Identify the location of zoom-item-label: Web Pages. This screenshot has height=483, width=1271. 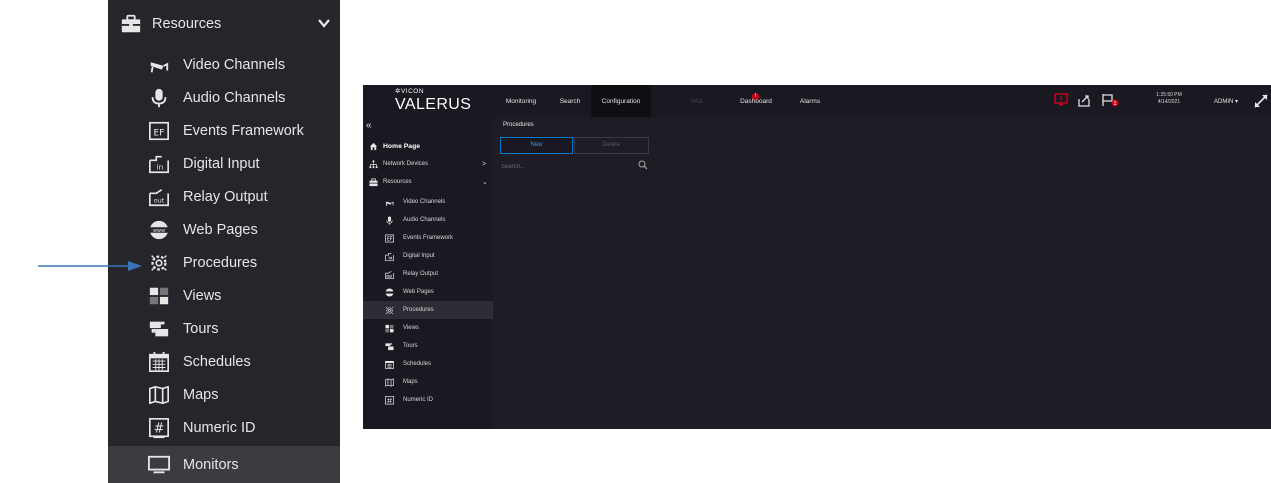
(220, 229).